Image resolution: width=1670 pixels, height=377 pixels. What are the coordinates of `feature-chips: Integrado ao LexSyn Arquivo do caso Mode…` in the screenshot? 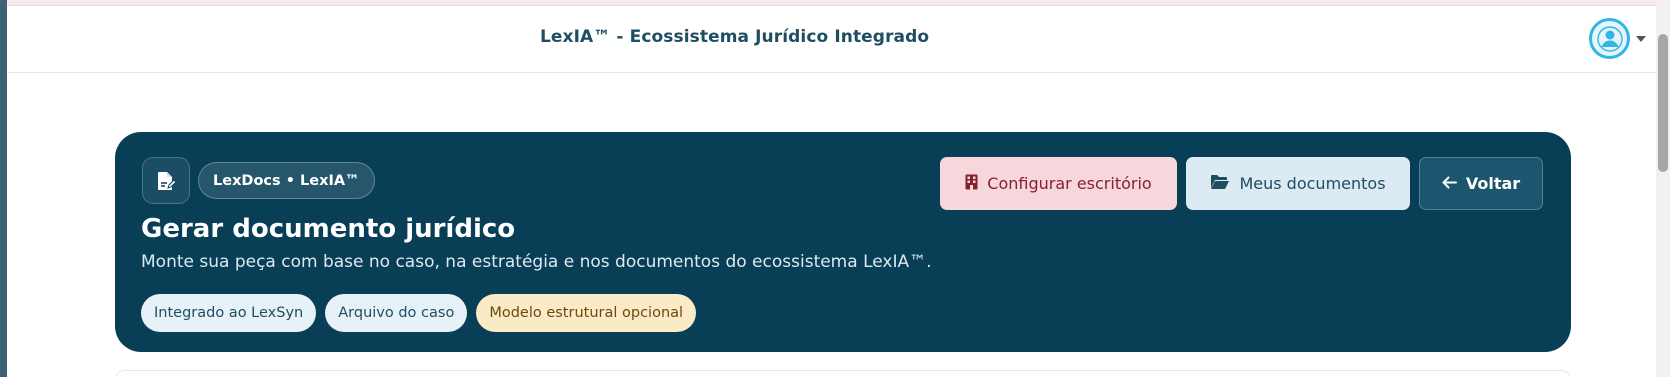 It's located at (419, 313).